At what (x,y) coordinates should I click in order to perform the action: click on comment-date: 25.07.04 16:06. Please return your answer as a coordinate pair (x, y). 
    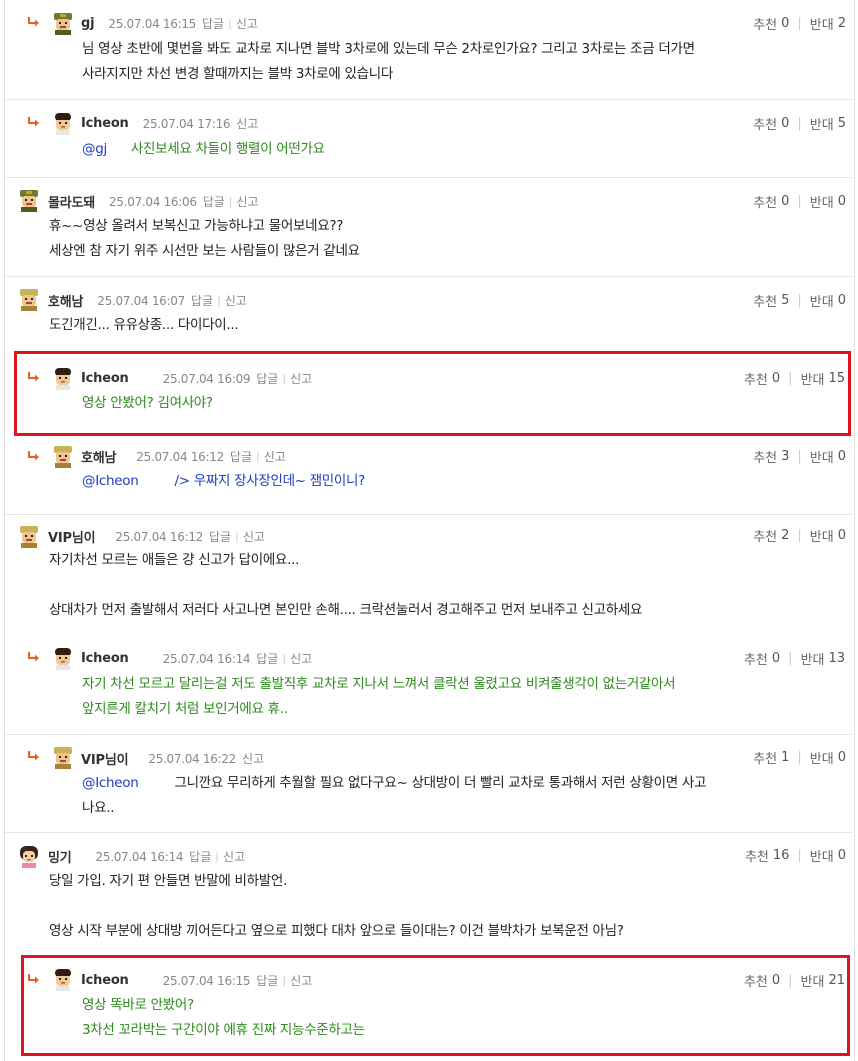
    Looking at the image, I should click on (153, 201).